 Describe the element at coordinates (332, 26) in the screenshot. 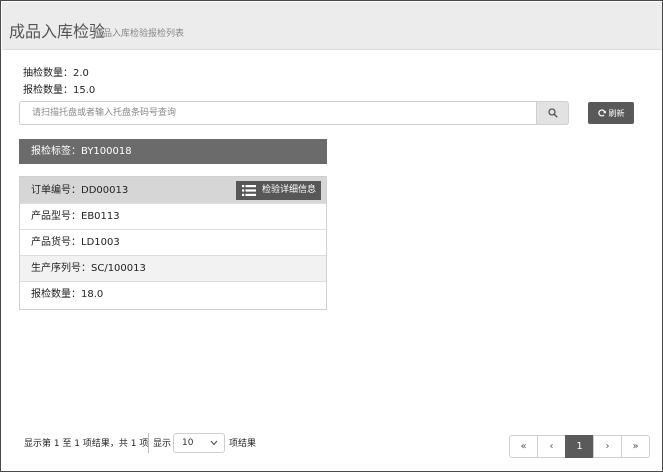

I see `page-header: 成品入库检验 成品入库检验报检列表` at that location.